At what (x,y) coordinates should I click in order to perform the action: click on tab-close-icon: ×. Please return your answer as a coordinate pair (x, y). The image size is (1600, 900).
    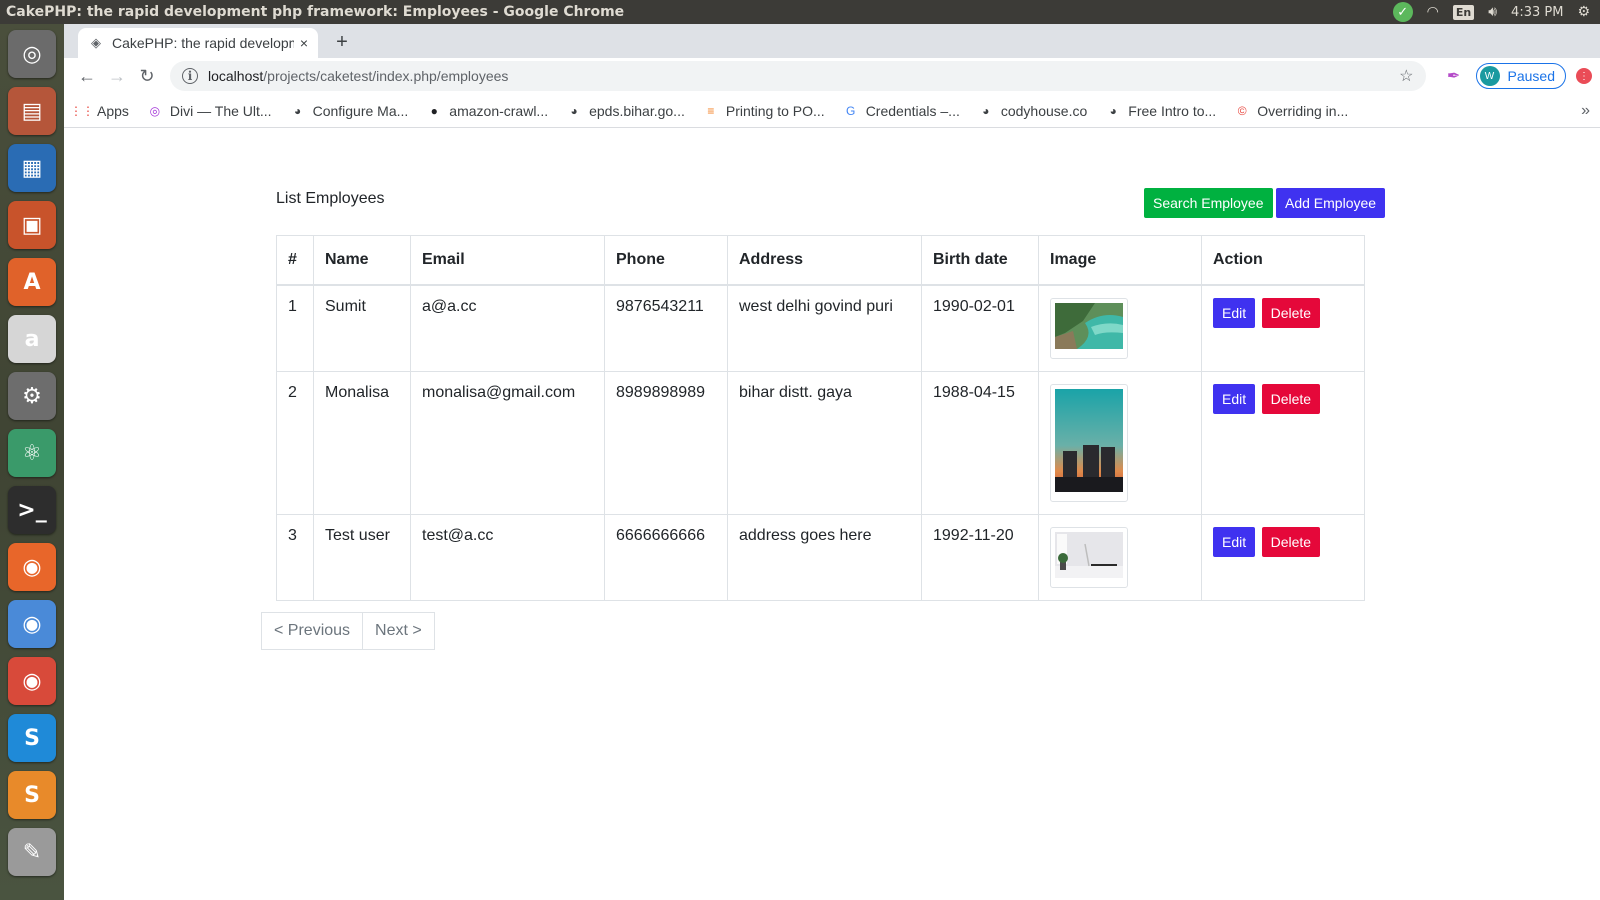
    Looking at the image, I should click on (304, 43).